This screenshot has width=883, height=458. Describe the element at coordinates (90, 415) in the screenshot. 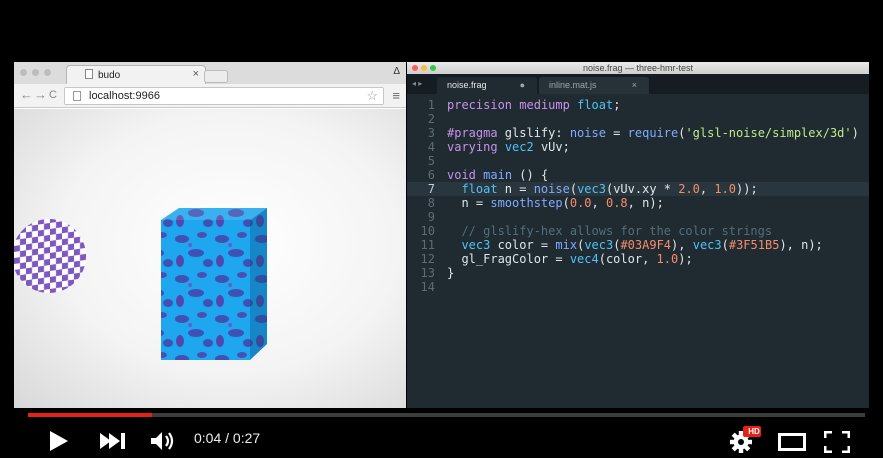

I see `progress-played` at that location.